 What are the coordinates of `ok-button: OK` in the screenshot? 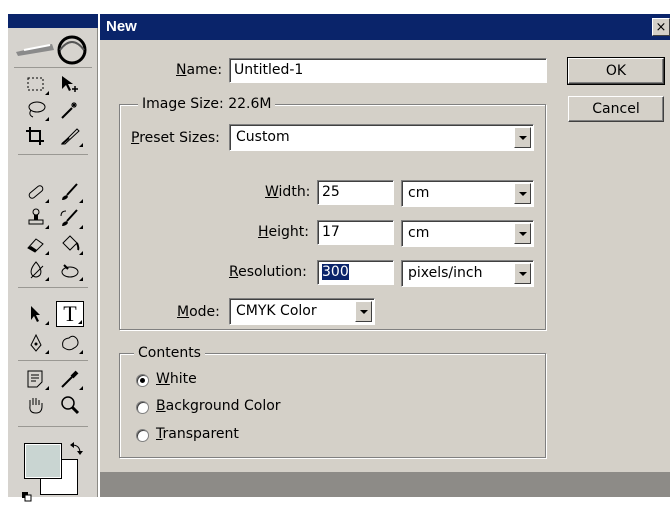 It's located at (616, 71).